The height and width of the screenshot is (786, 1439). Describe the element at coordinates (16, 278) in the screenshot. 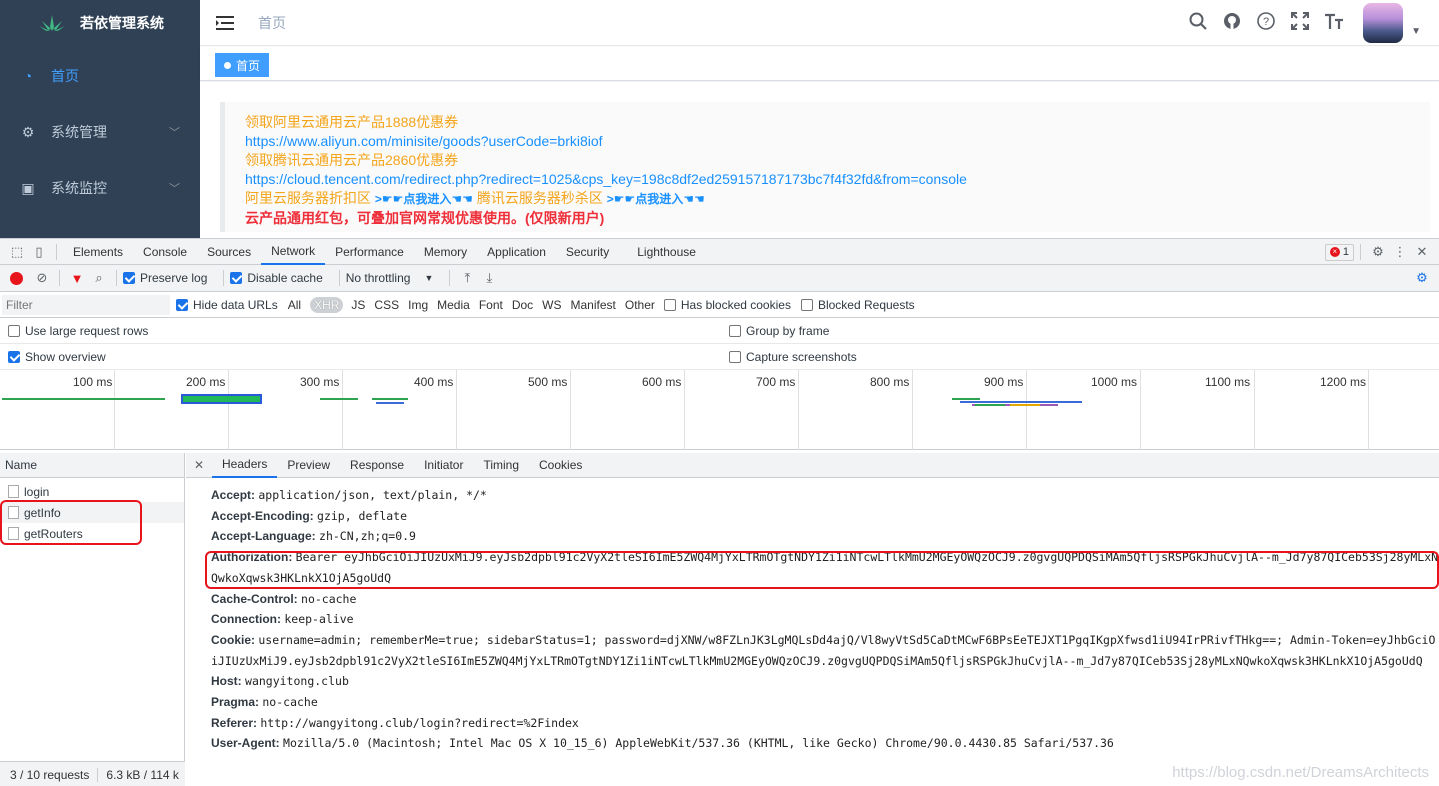

I see `record-icon` at that location.